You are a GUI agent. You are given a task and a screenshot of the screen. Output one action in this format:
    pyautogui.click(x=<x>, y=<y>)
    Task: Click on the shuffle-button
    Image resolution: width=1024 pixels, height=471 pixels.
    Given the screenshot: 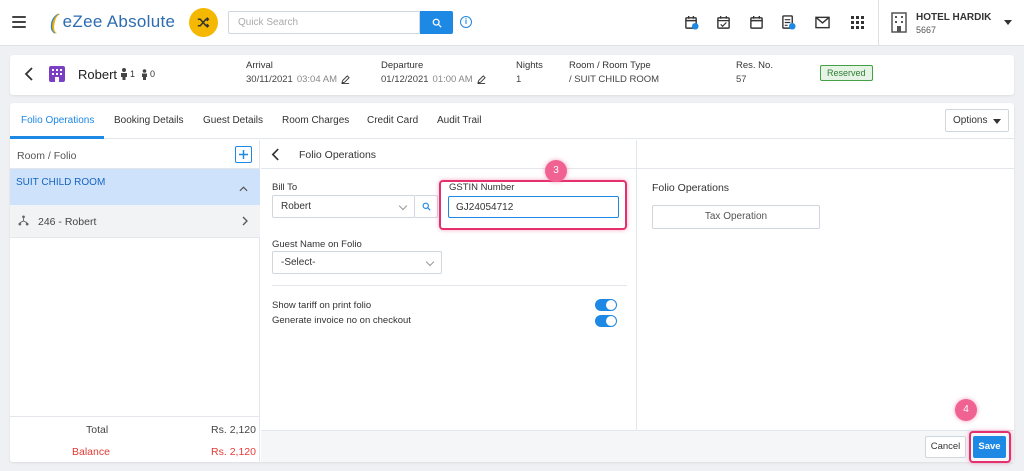 What is the action you would take?
    pyautogui.click(x=203, y=22)
    